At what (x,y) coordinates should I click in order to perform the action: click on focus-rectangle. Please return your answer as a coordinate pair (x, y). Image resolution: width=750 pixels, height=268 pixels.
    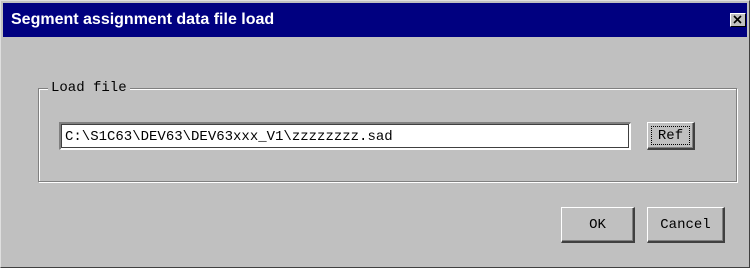
    Looking at the image, I should click on (670, 135).